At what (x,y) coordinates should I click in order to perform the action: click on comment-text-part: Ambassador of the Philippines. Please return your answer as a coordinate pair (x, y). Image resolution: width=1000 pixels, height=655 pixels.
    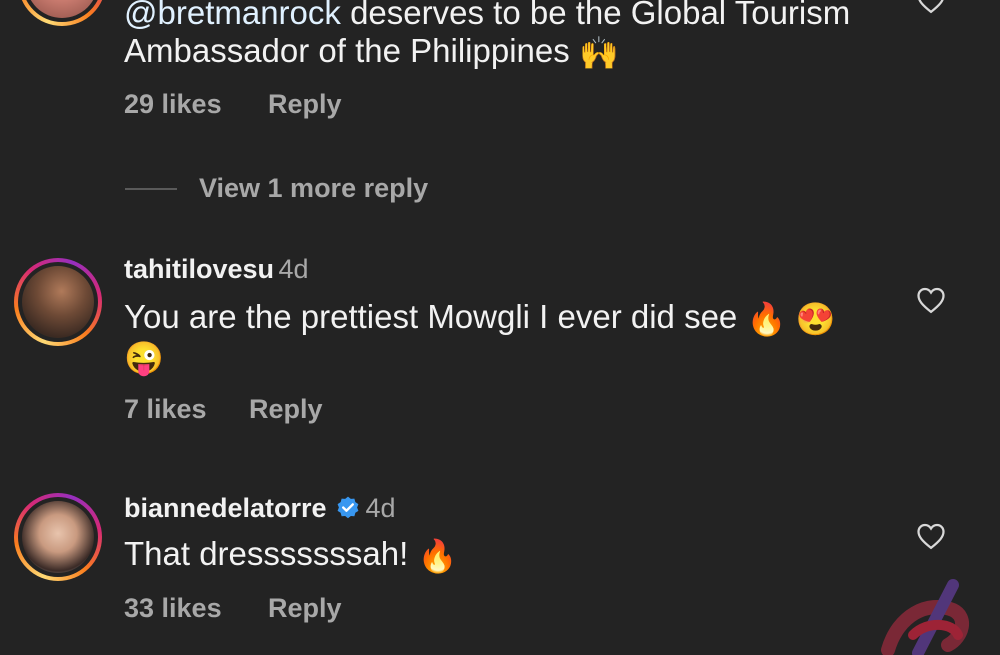
    Looking at the image, I should click on (347, 50).